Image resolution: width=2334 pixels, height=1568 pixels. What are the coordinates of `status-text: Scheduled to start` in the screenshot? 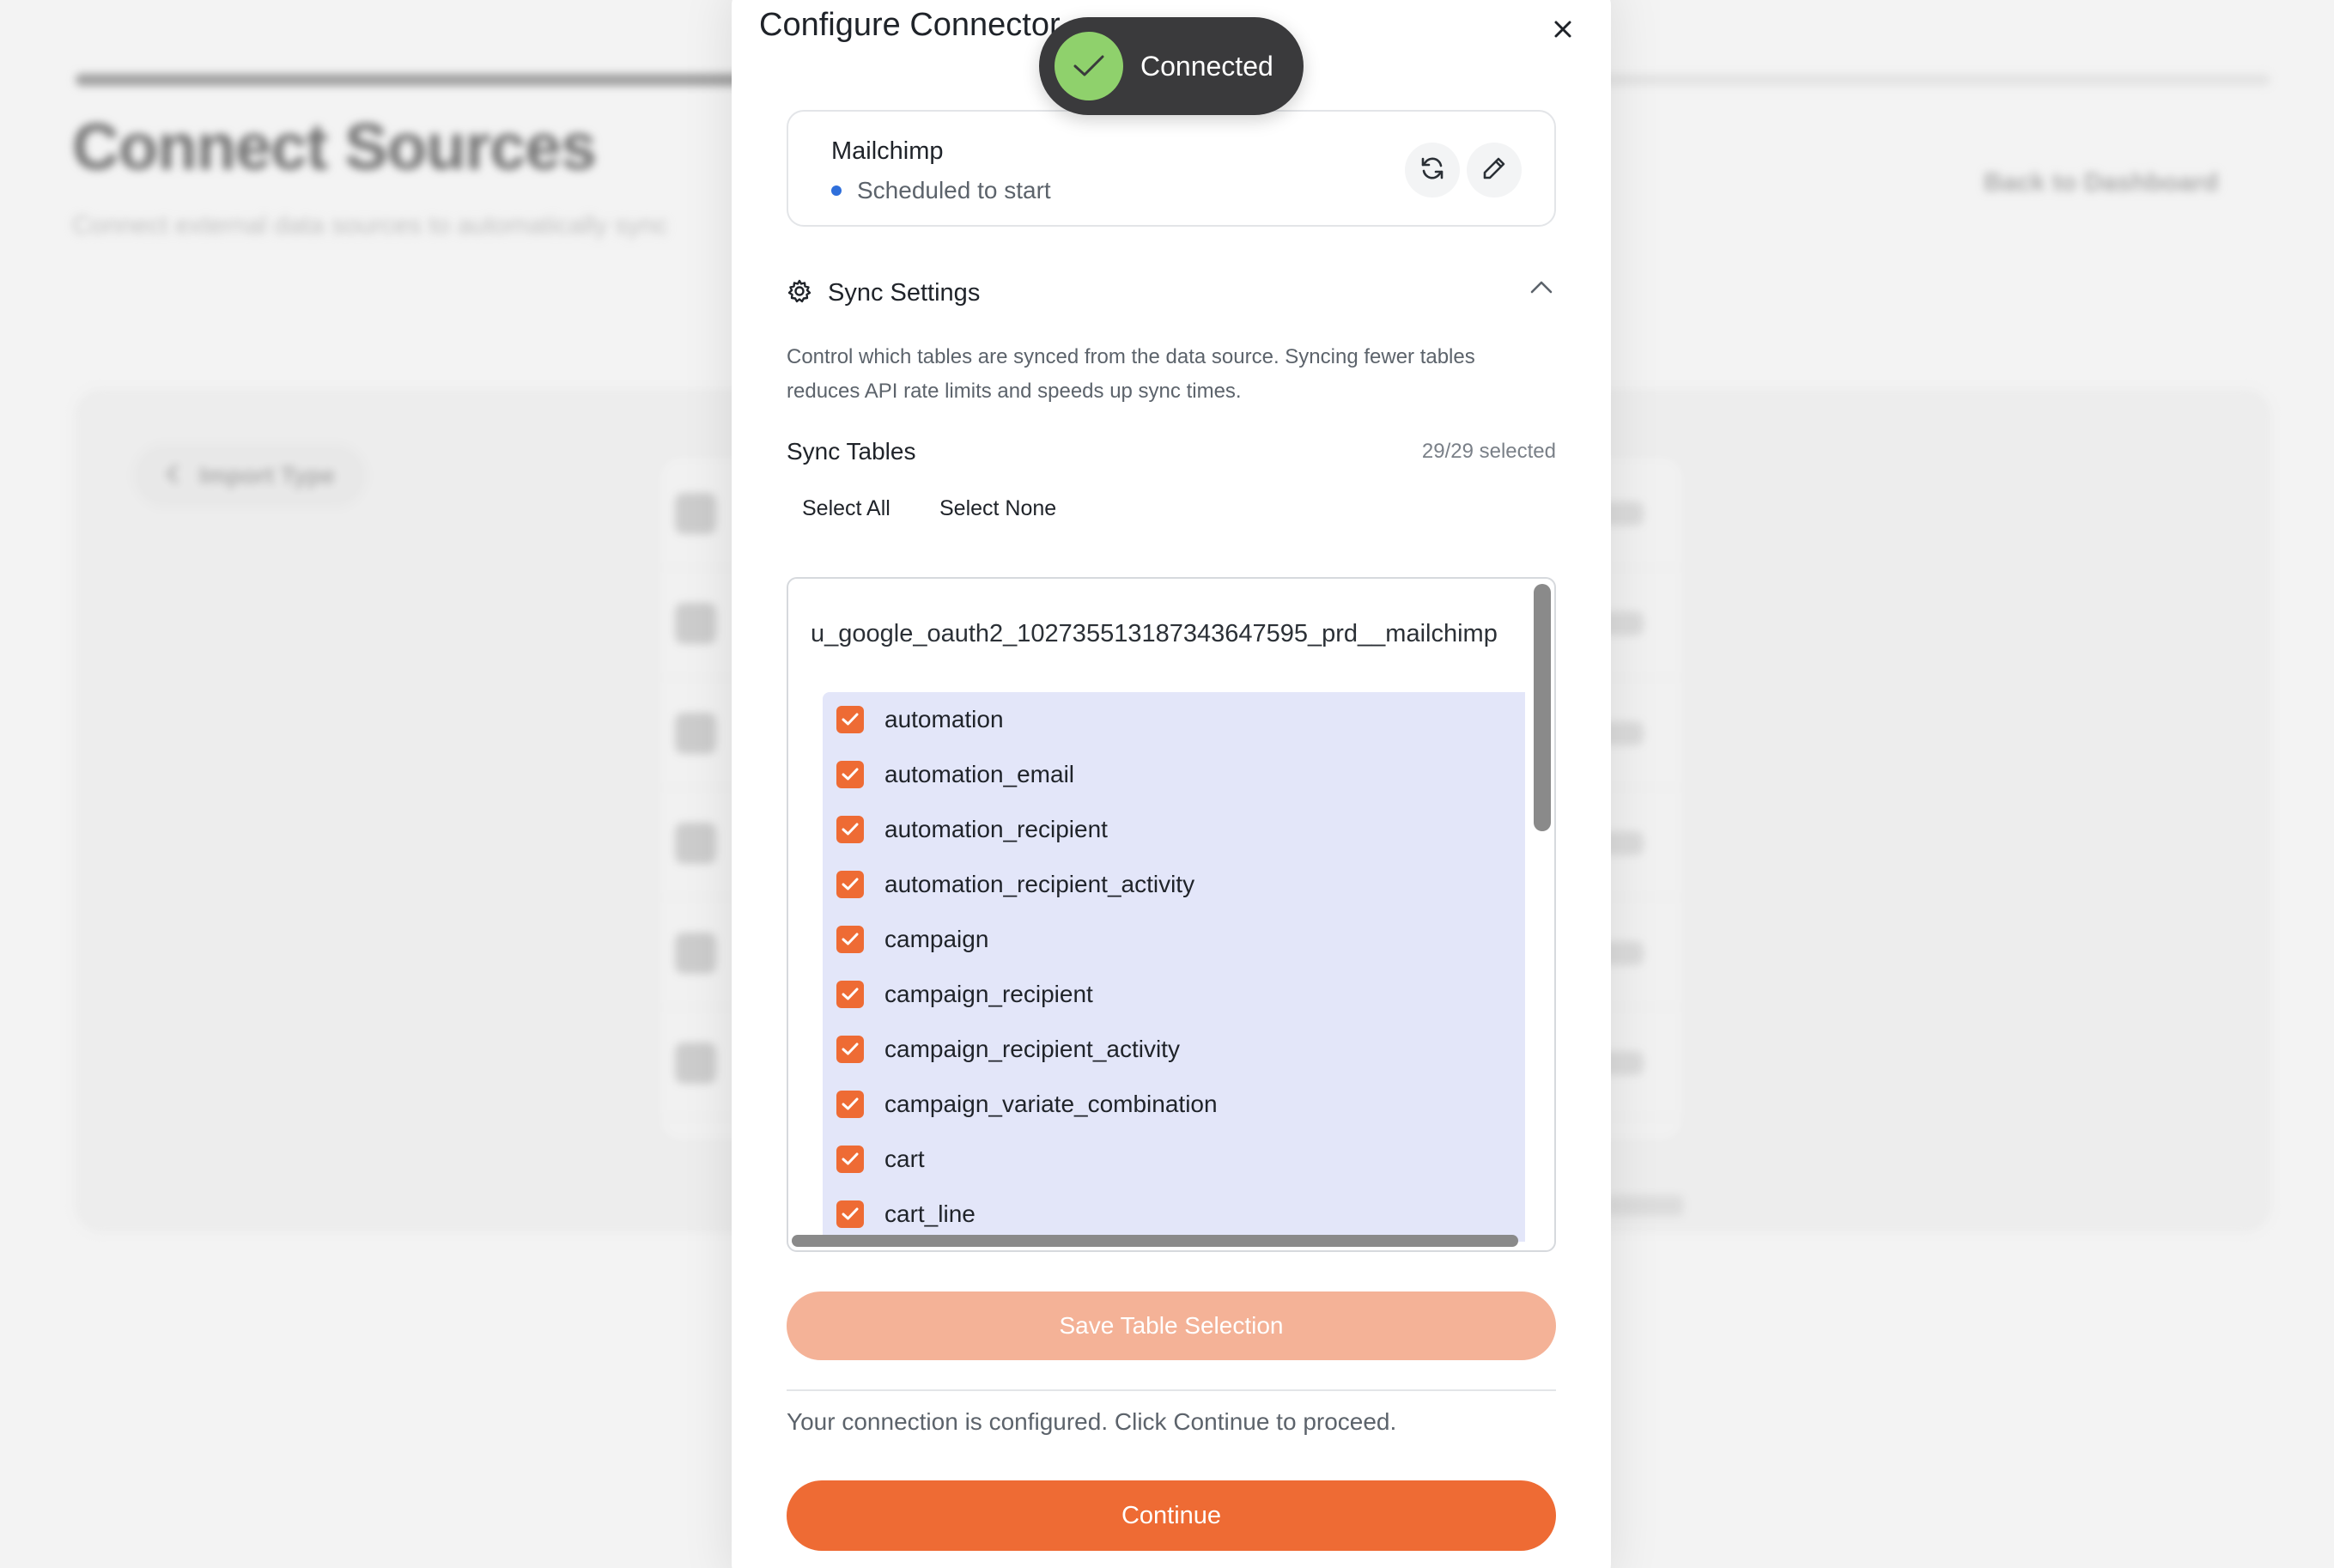 It's located at (954, 190).